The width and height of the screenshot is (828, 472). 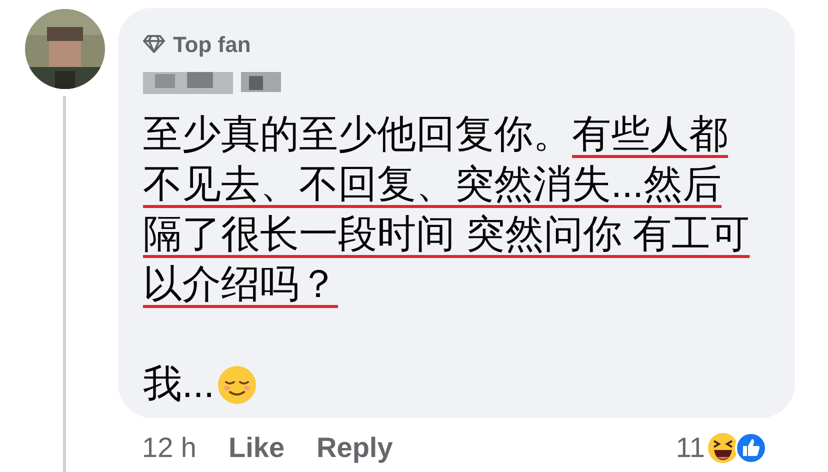 I want to click on thumbs-up-icon, so click(x=751, y=448).